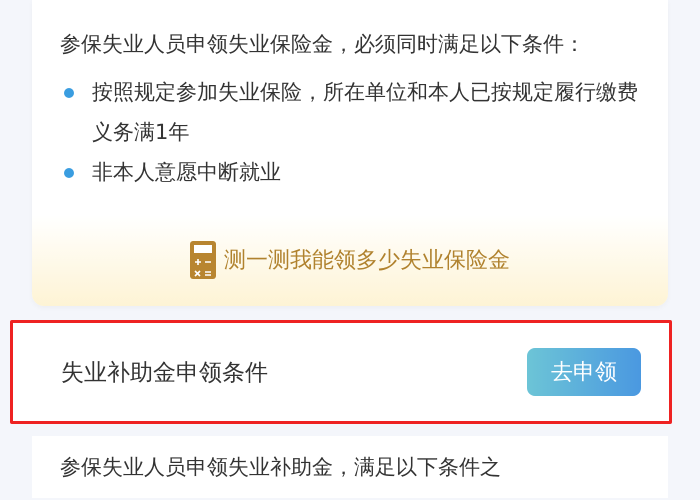  Describe the element at coordinates (203, 260) in the screenshot. I see `calculator-icon` at that location.